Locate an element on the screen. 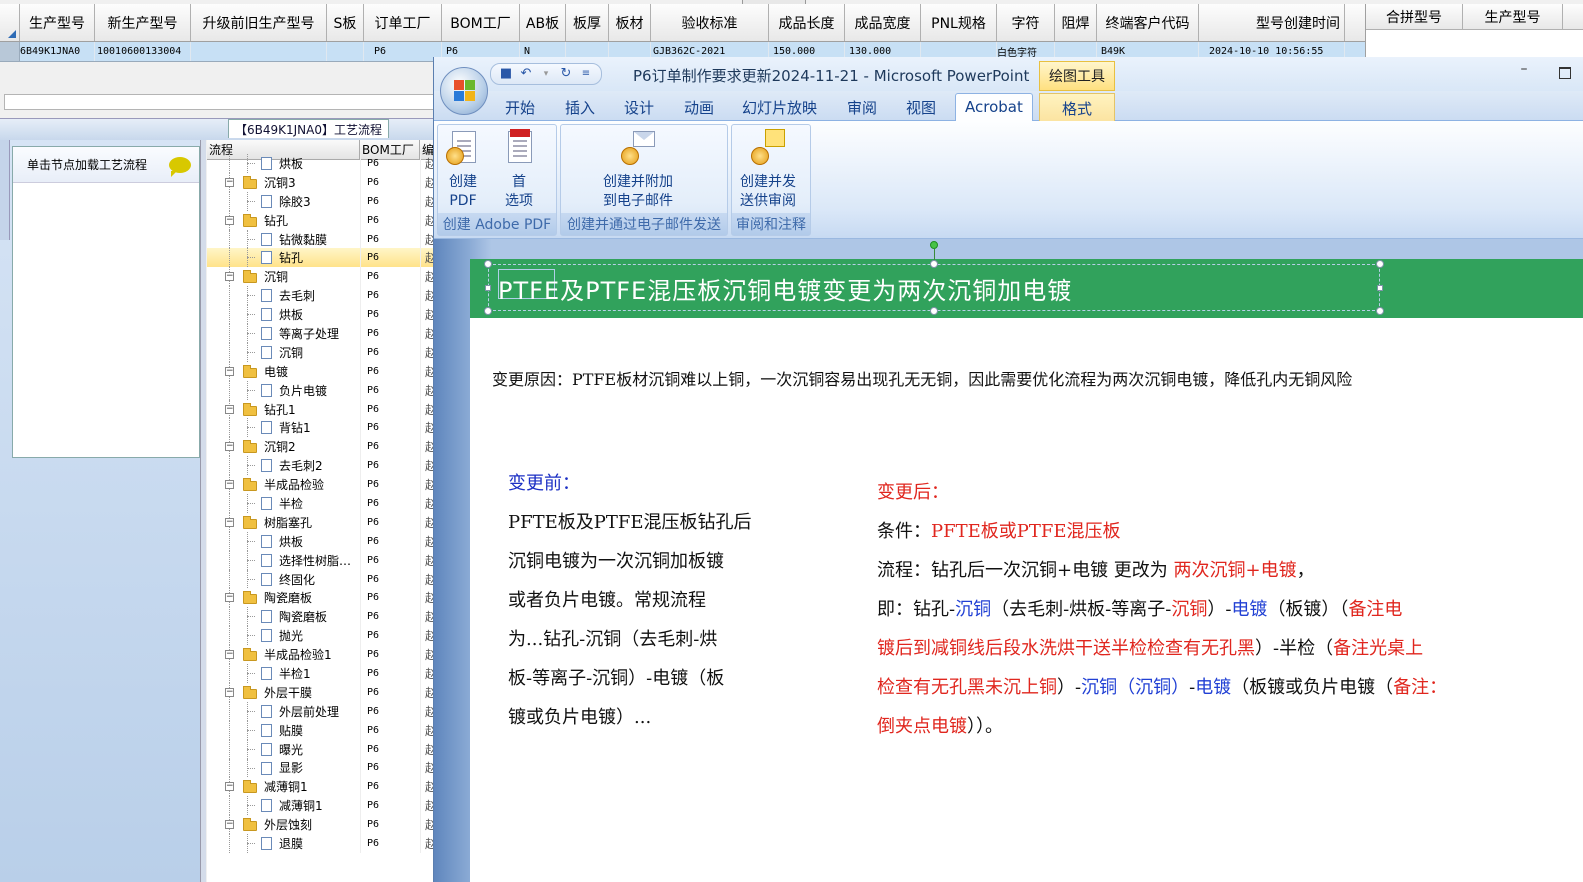 This screenshot has width=1583, height=882. tree-node: 贴膜 is located at coordinates (283, 730).